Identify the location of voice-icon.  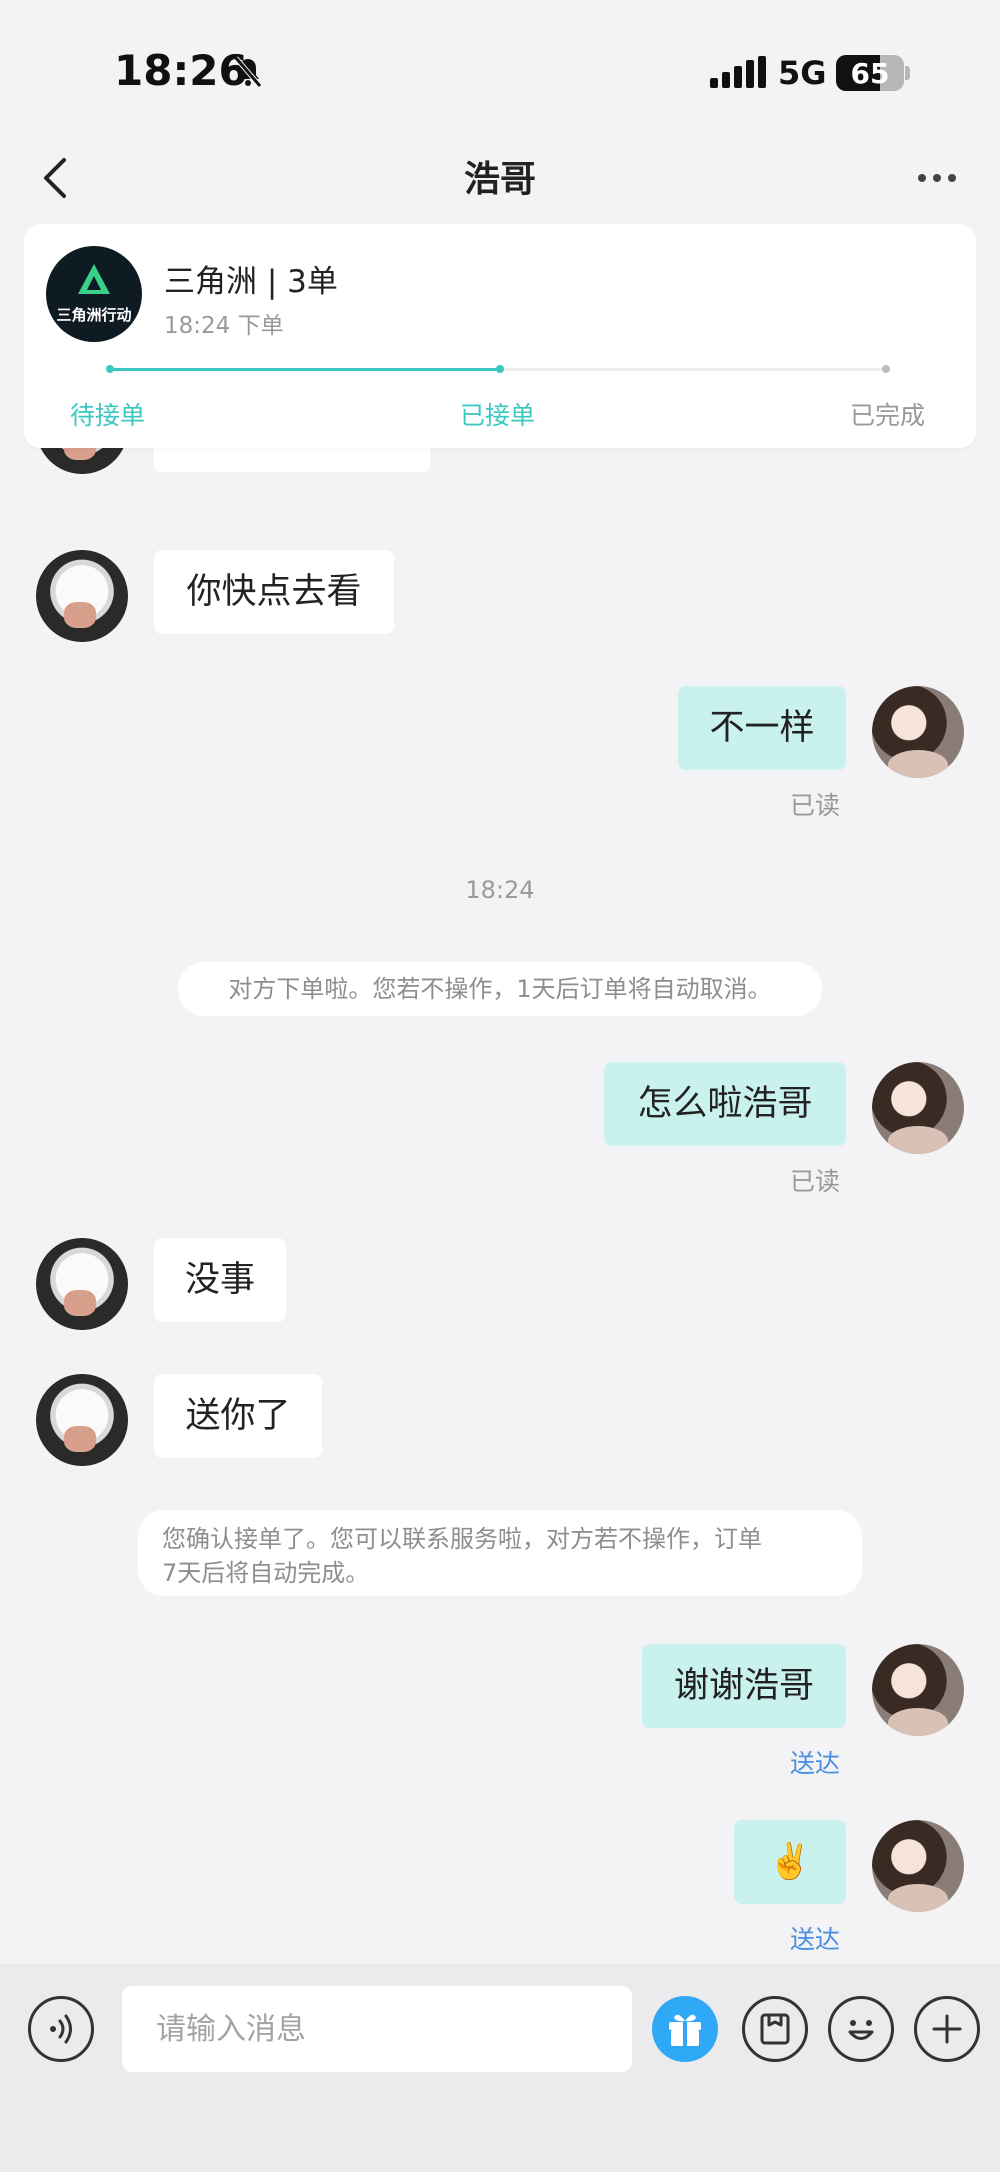
(61, 2029).